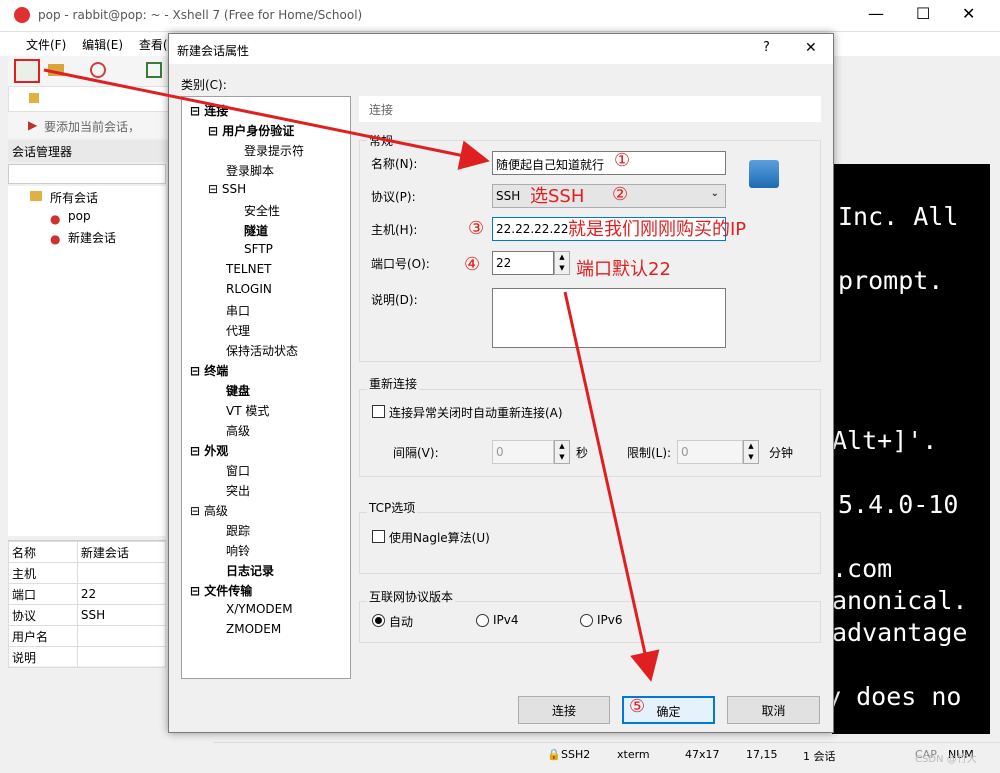 The image size is (1000, 773). Describe the element at coordinates (43, 552) in the screenshot. I see `prop-key: 名称` at that location.